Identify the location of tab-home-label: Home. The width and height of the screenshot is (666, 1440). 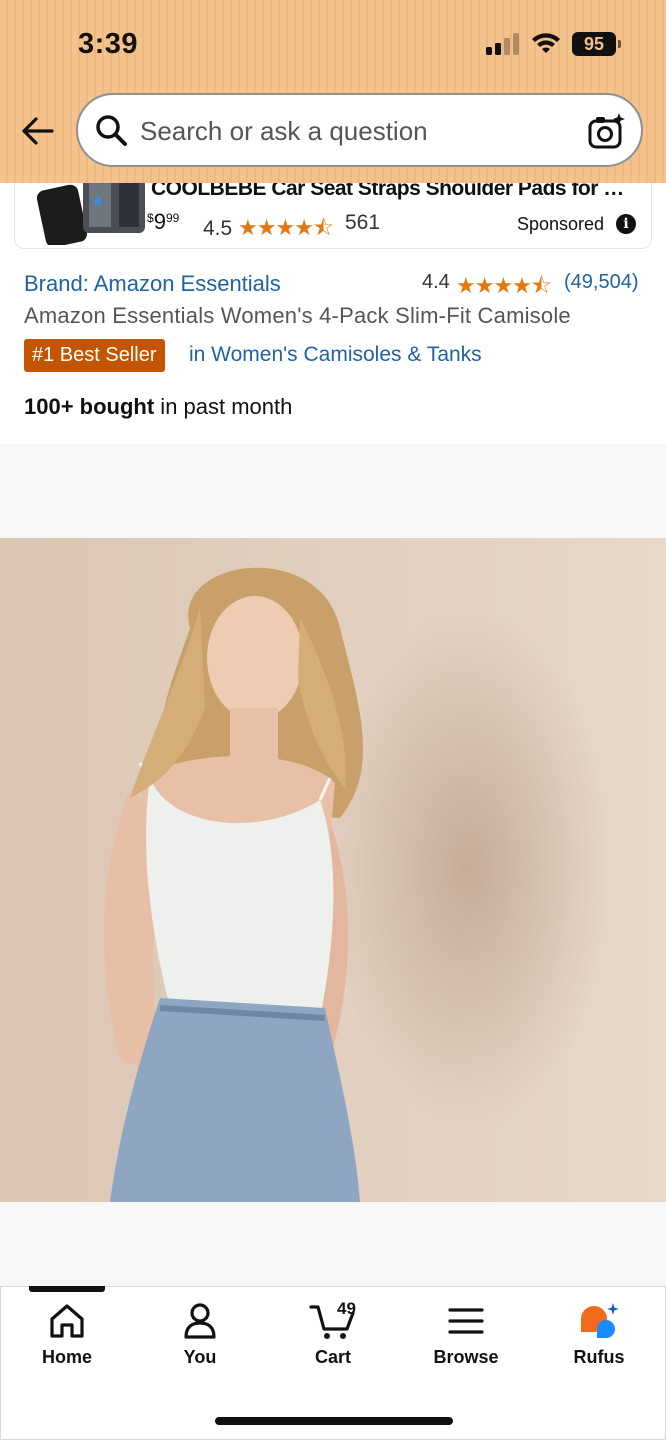
(66, 1357).